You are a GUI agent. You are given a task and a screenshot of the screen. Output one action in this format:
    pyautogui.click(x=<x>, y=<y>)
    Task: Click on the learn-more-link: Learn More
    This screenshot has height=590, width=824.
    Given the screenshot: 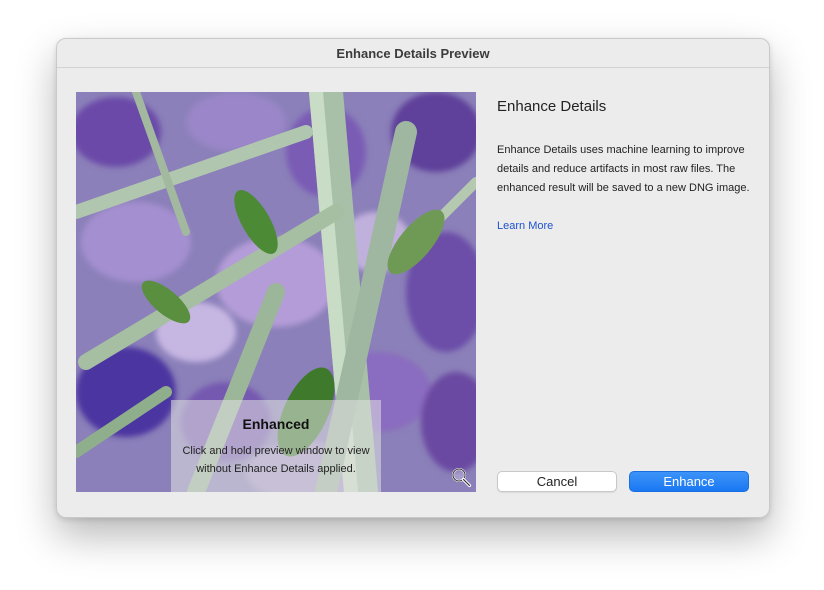 What is the action you would take?
    pyautogui.click(x=525, y=226)
    